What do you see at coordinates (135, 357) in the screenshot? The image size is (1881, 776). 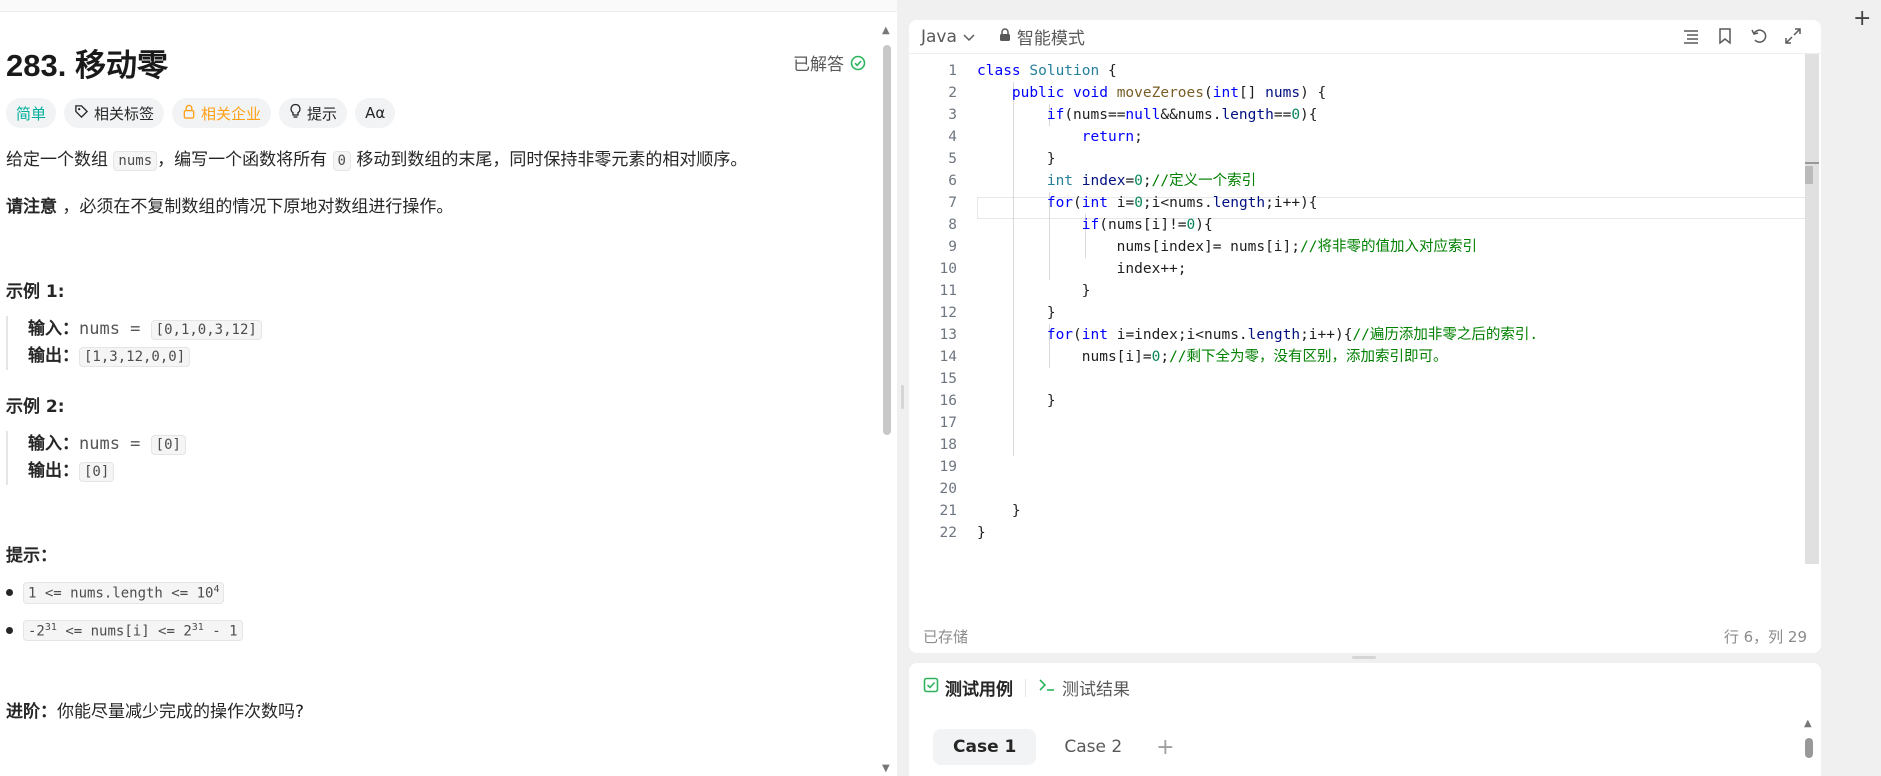 I see `output-value: [1,3,12,0,0]` at bounding box center [135, 357].